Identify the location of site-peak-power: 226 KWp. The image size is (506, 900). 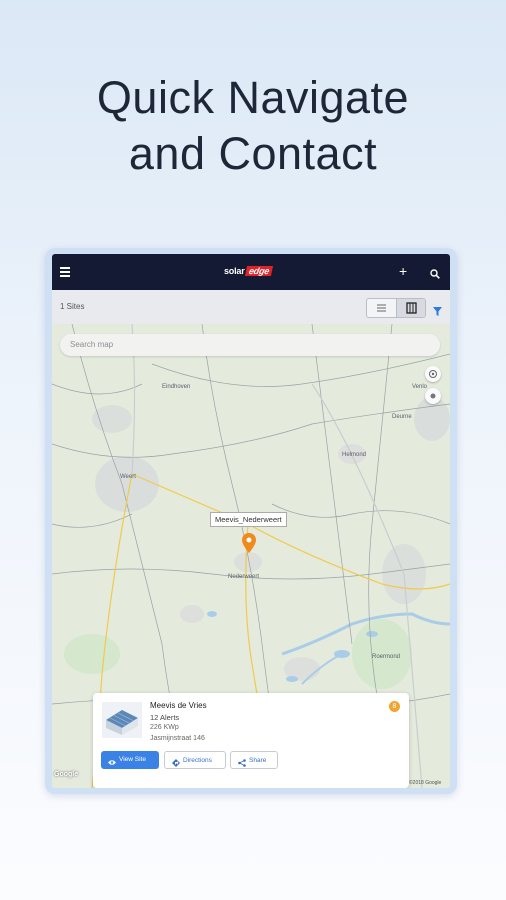
(164, 727).